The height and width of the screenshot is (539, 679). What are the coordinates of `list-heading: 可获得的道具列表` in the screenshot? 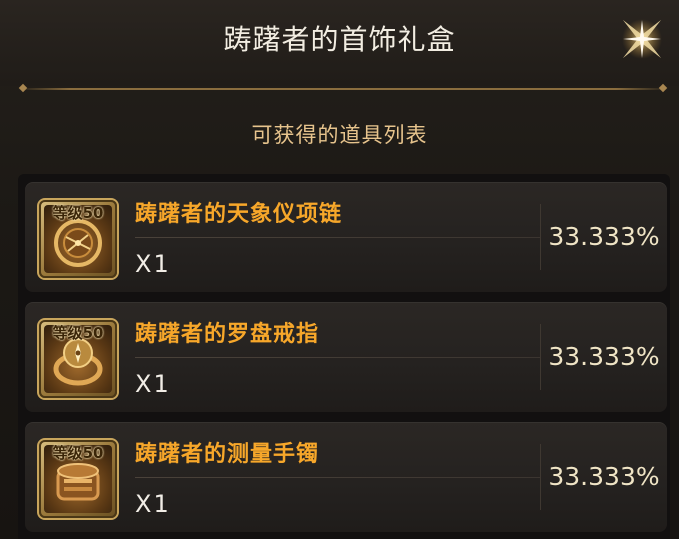 It's located at (339, 135).